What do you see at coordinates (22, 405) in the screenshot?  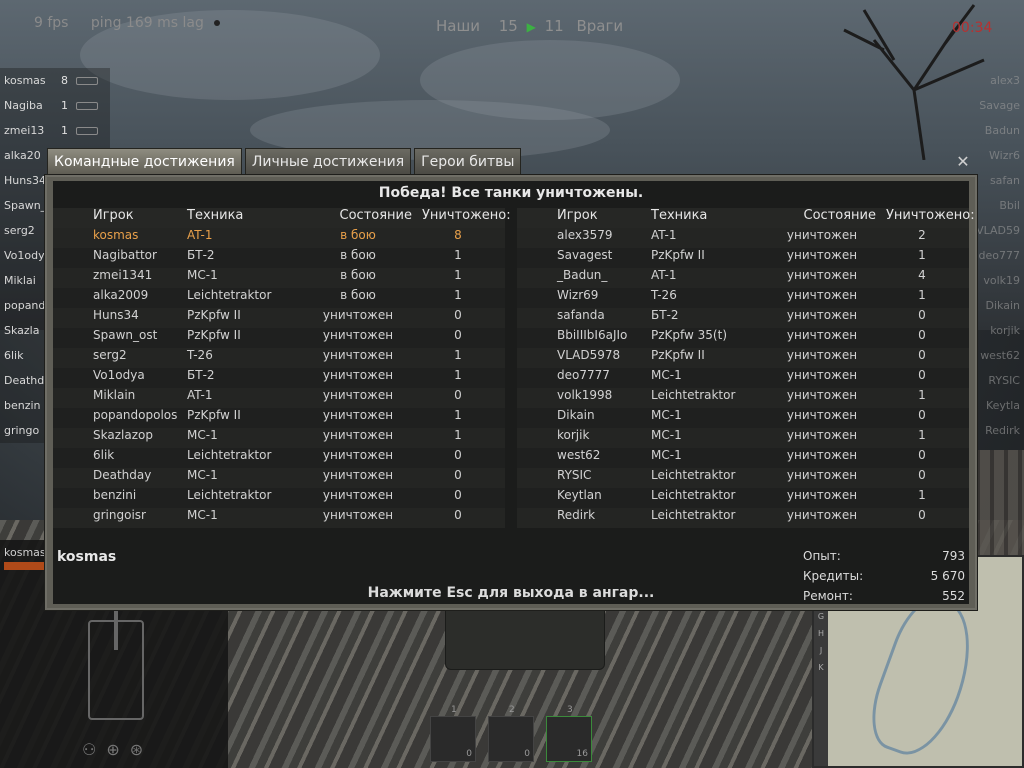 I see `ally-name: benzin` at bounding box center [22, 405].